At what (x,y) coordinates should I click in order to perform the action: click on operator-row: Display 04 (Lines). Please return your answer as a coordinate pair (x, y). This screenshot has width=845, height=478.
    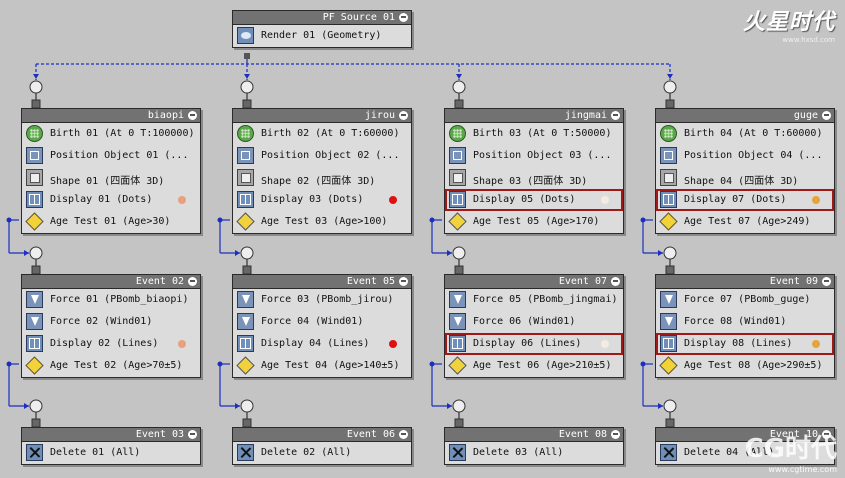
    Looking at the image, I should click on (322, 344).